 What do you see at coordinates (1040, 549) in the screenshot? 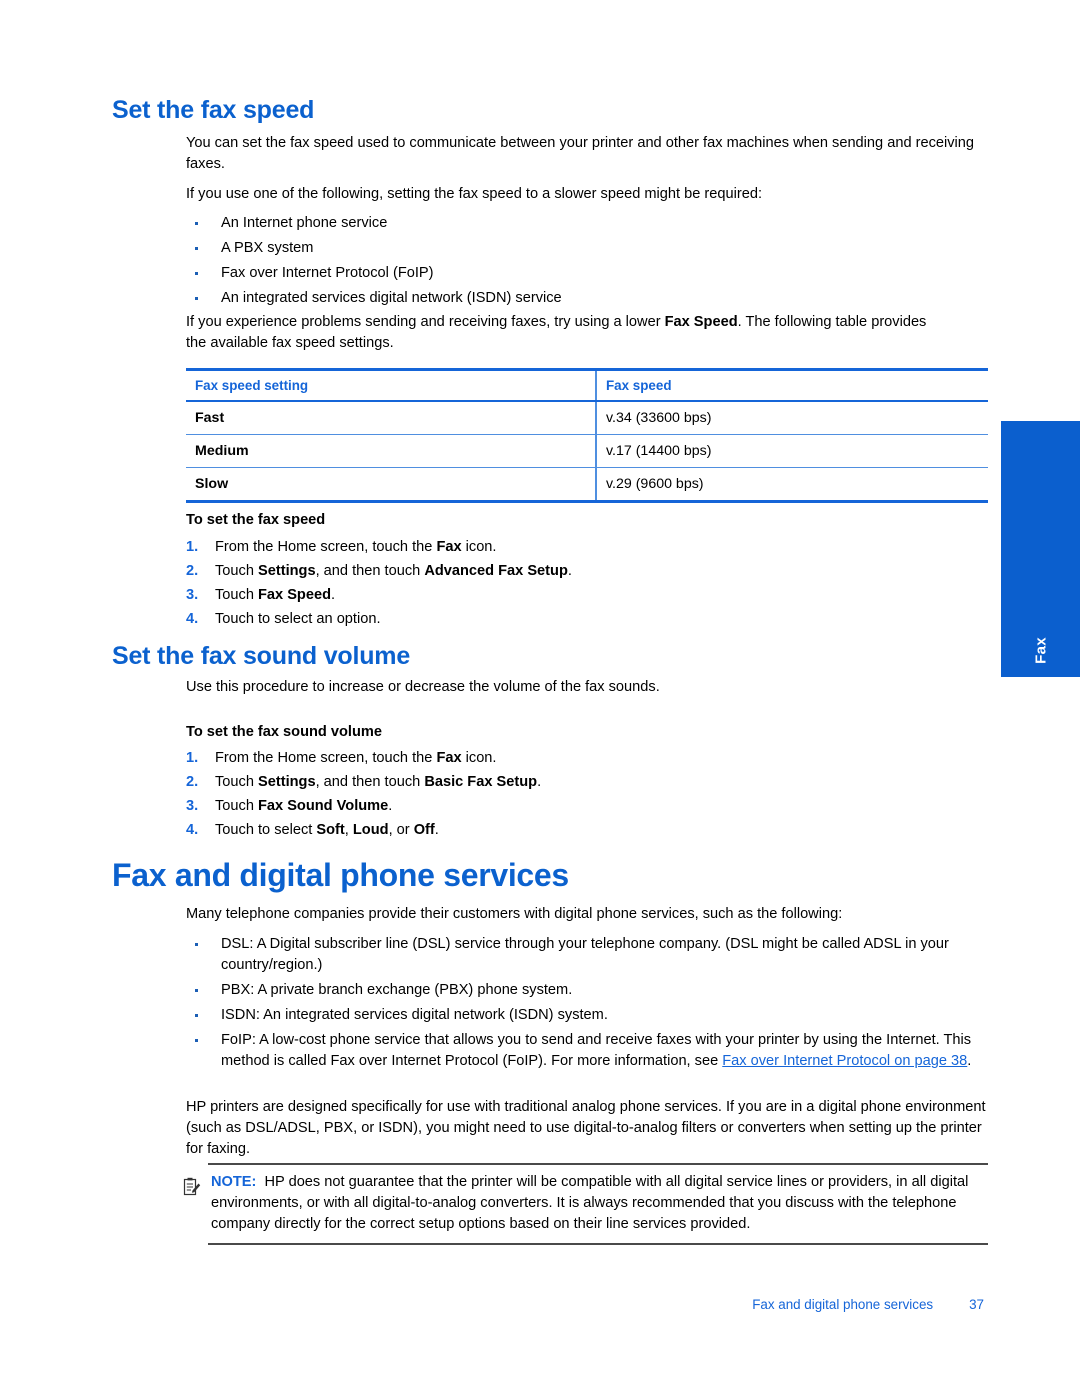
I see `side-tab-fax: Fax` at bounding box center [1040, 549].